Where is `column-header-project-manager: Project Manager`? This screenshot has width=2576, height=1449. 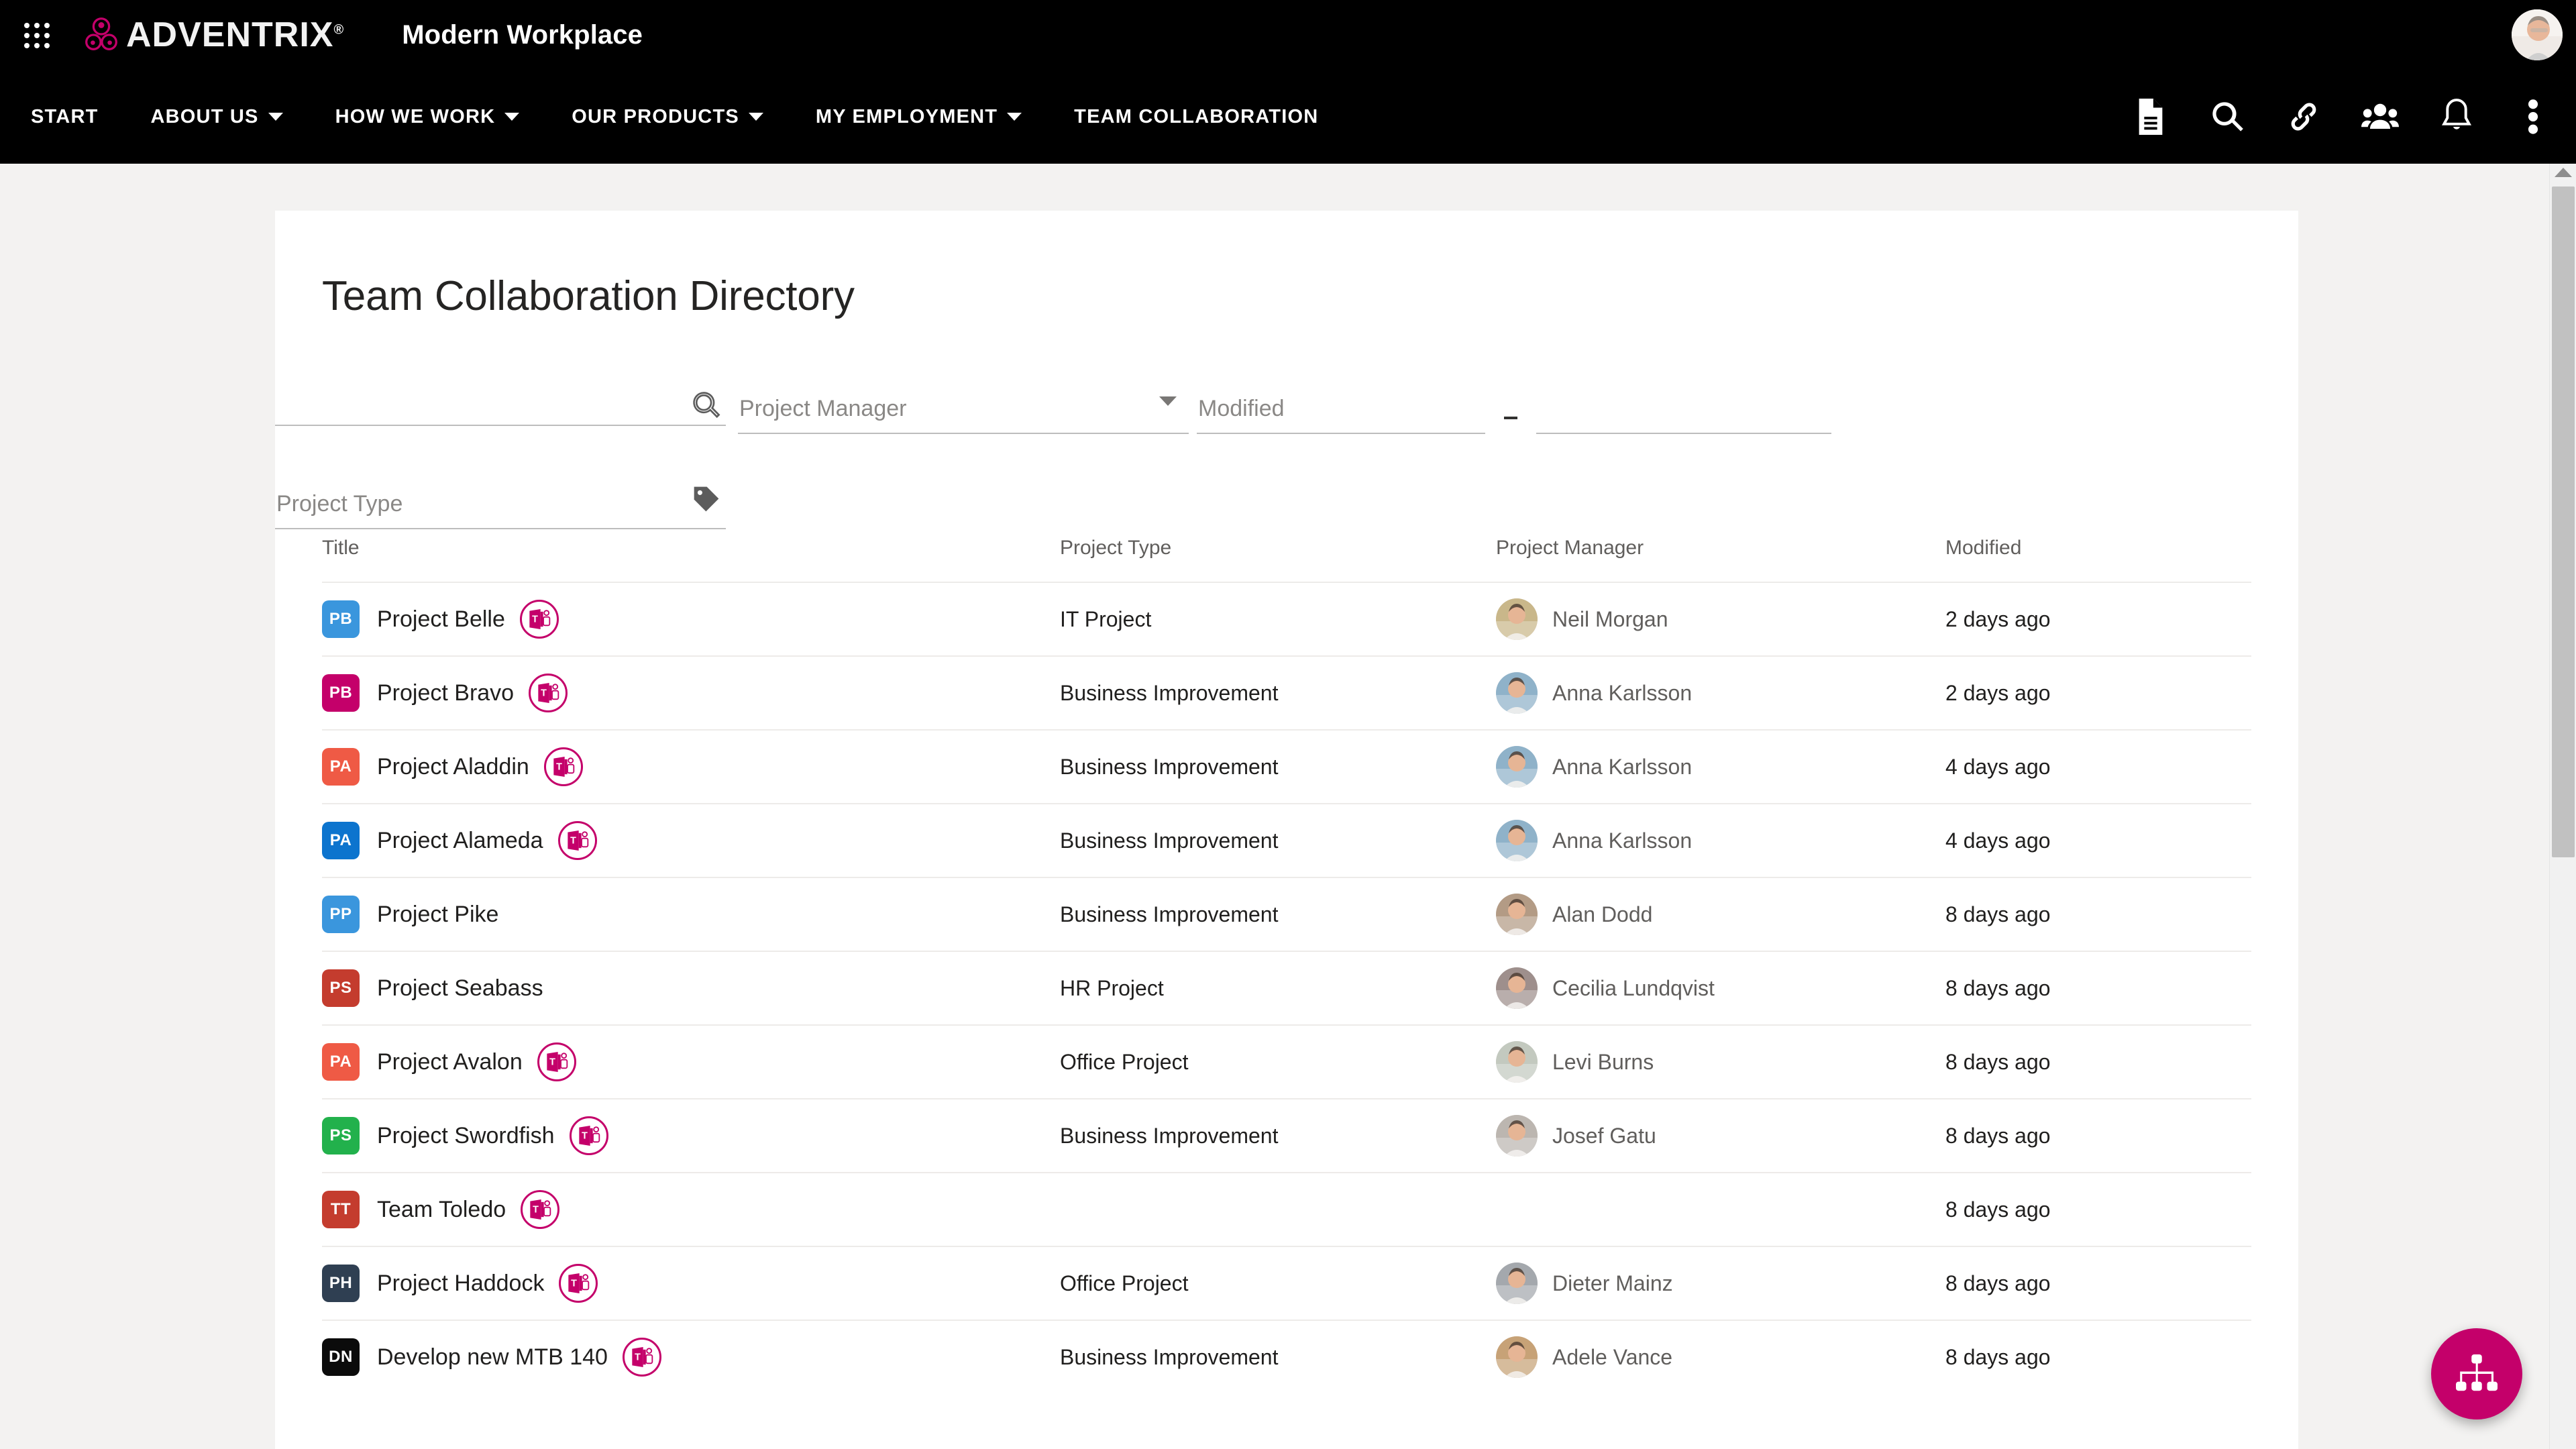
column-header-project-manager: Project Manager is located at coordinates (1720, 548).